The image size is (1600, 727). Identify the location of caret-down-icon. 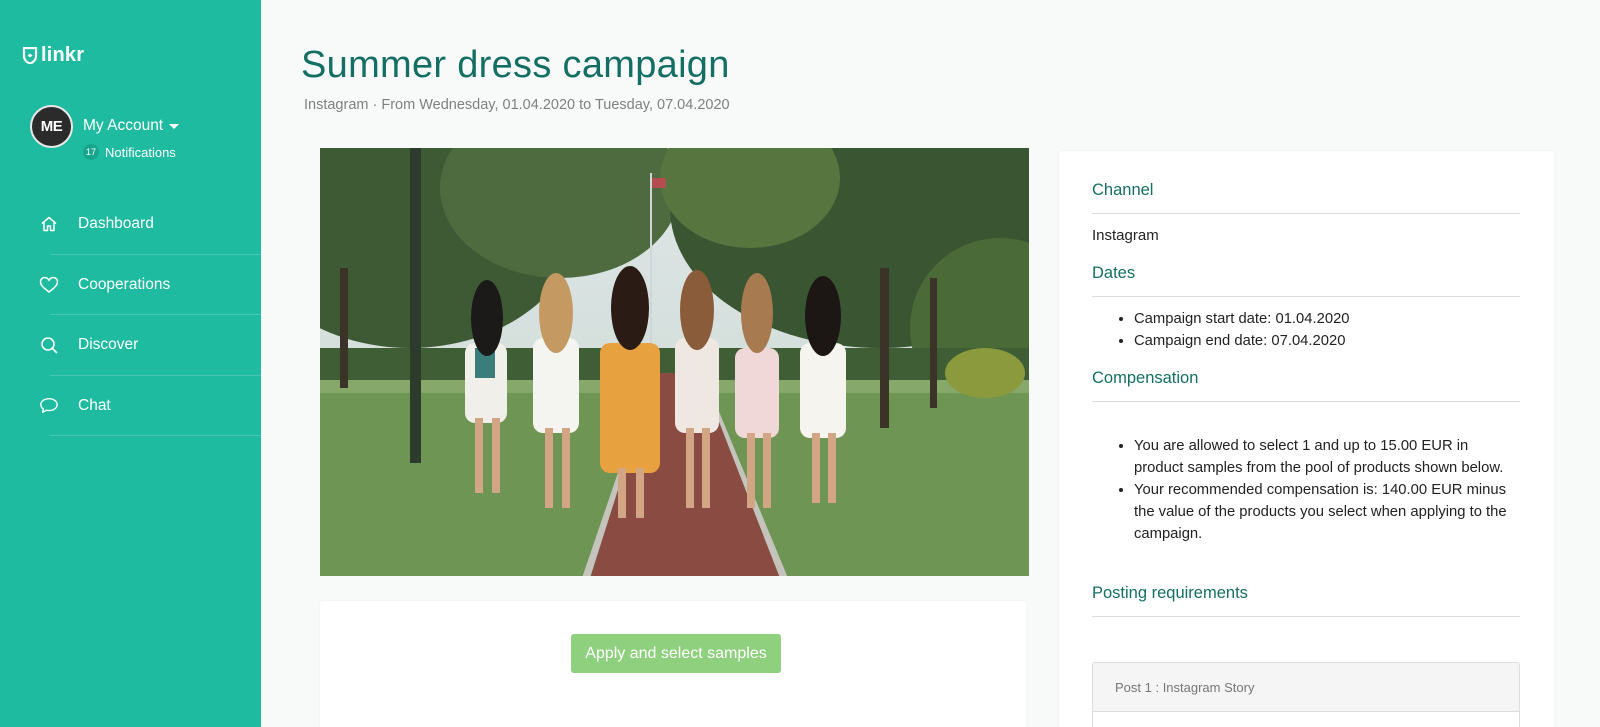
(174, 126).